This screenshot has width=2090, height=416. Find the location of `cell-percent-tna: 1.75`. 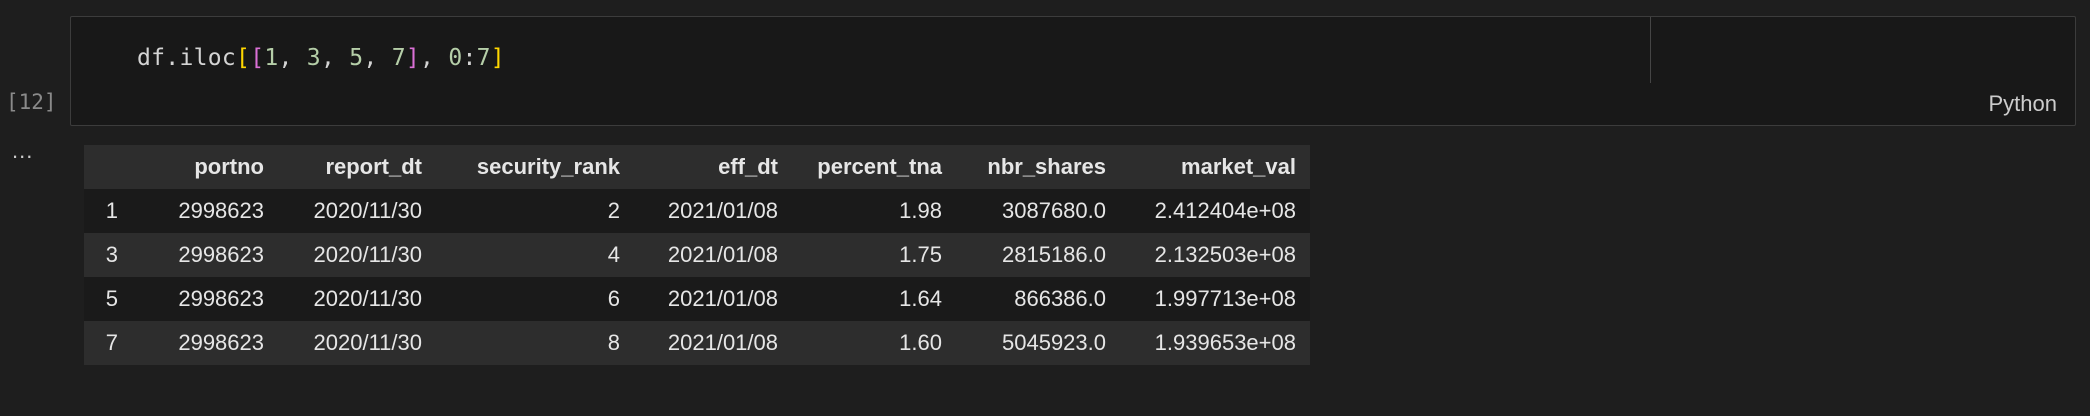

cell-percent-tna: 1.75 is located at coordinates (920, 254).